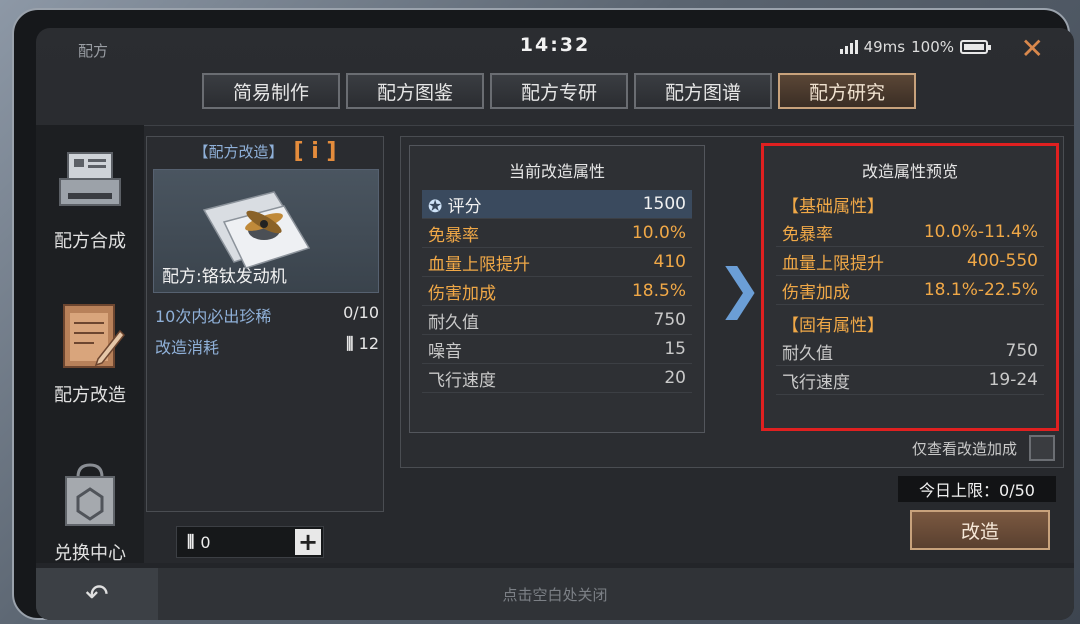 The width and height of the screenshot is (1080, 624). What do you see at coordinates (90, 395) in the screenshot?
I see `sidebar-item-label: 配方改造` at bounding box center [90, 395].